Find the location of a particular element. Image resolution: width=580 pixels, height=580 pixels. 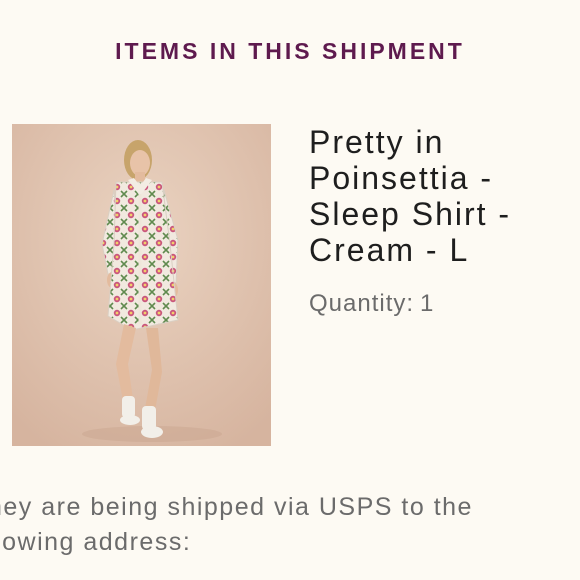

quantity: Quantity: 1 is located at coordinates (371, 304).